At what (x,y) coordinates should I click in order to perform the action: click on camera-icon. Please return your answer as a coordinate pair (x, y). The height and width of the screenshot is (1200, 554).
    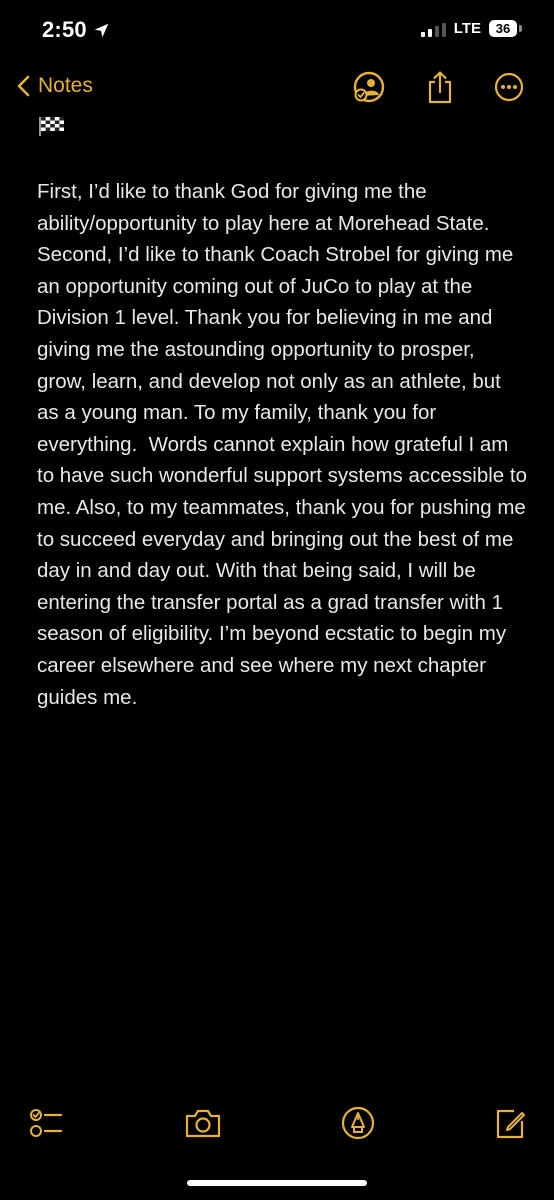
    Looking at the image, I should click on (203, 1123).